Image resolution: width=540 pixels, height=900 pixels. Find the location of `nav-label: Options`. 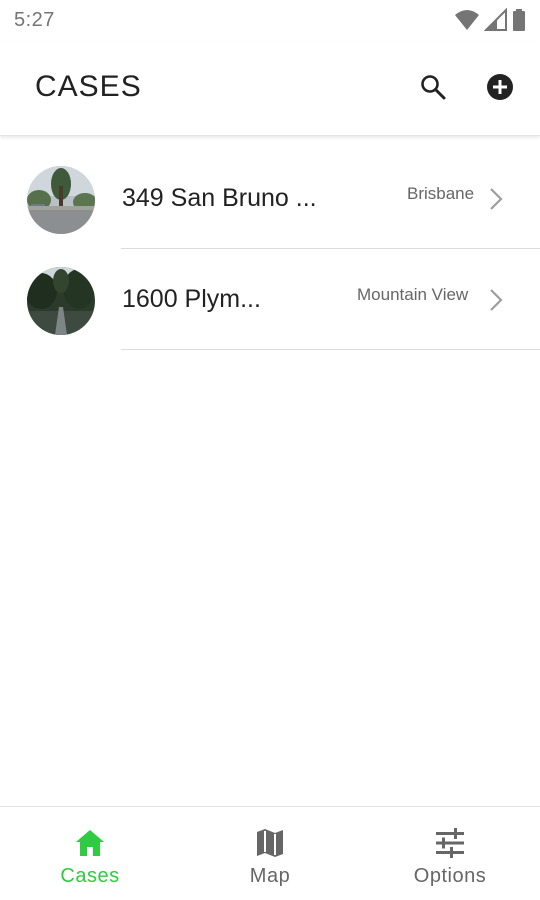

nav-label: Options is located at coordinates (450, 876).